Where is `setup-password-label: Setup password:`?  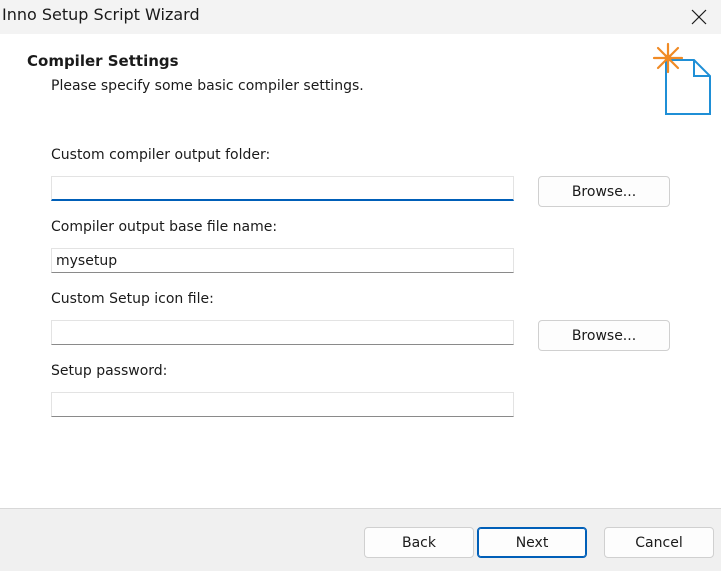
setup-password-label: Setup password: is located at coordinates (109, 371).